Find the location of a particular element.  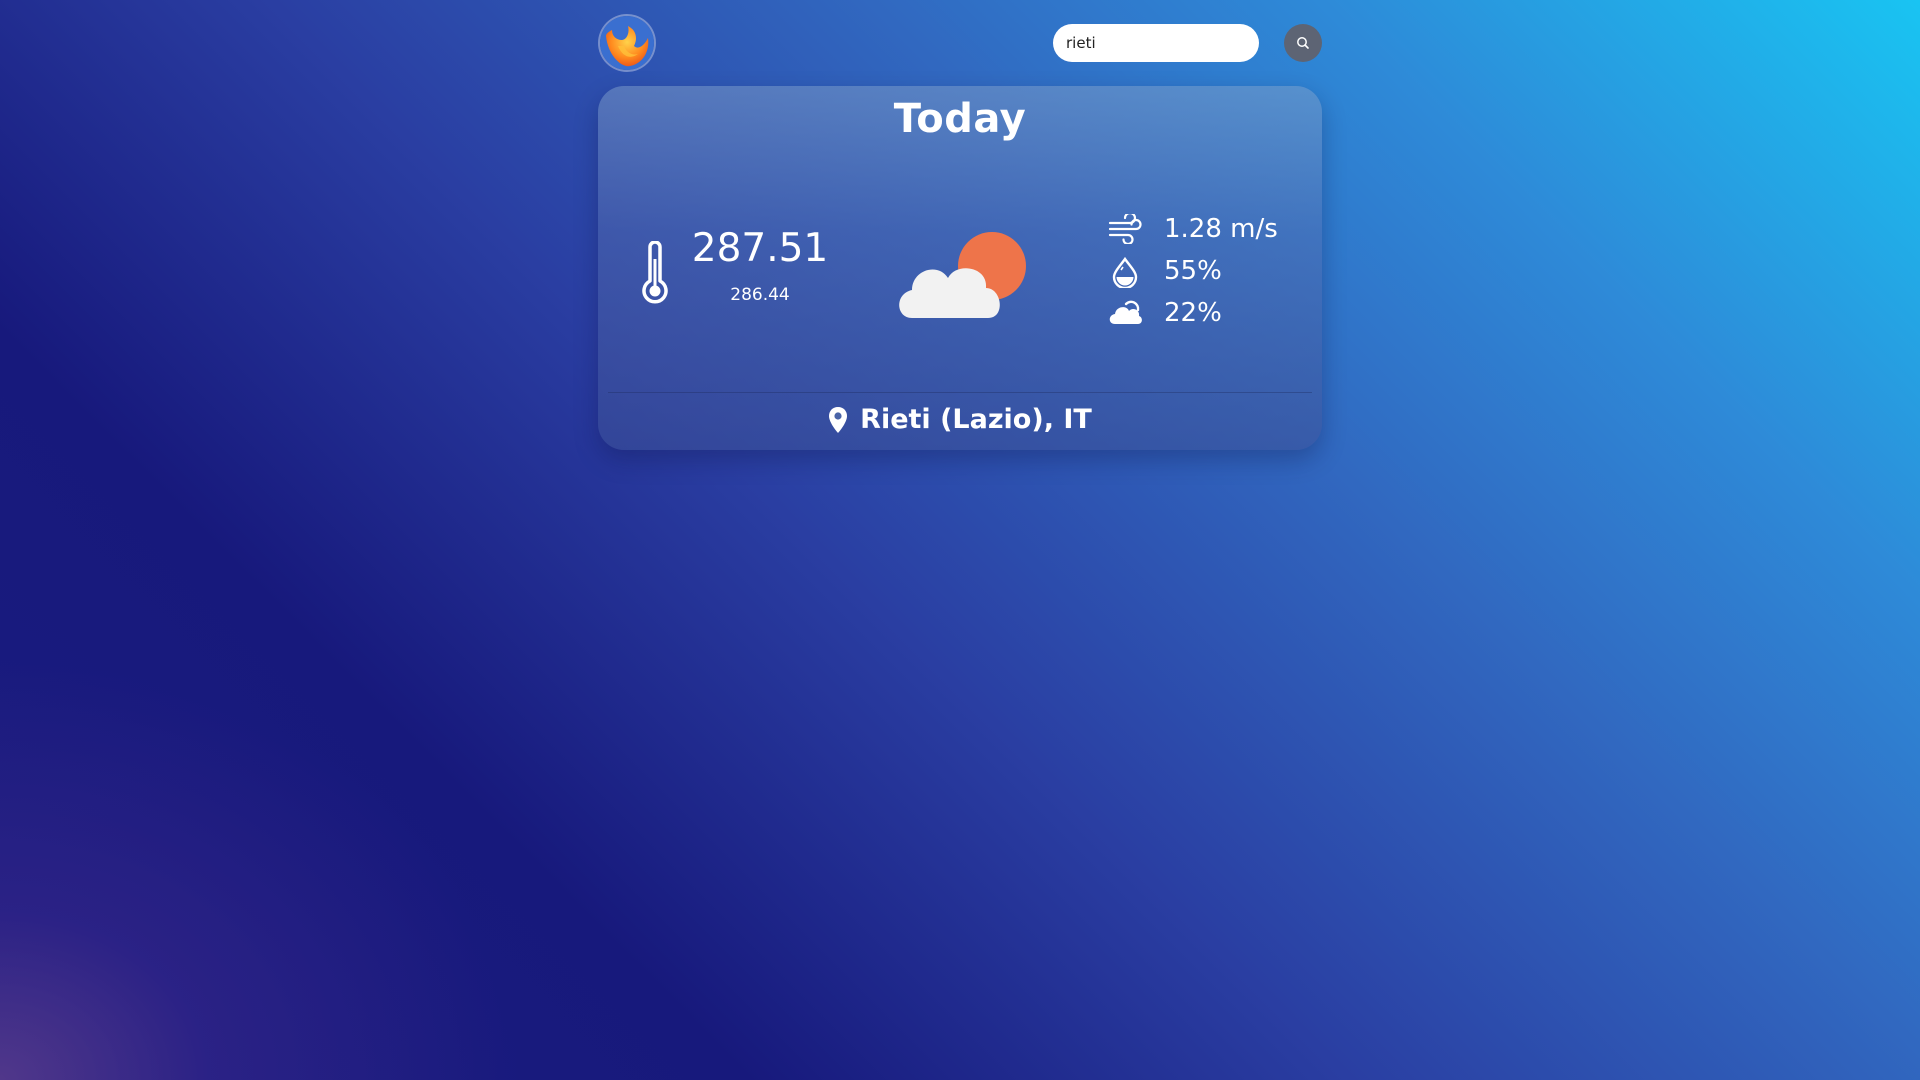

wind-value: 1.28 m/s is located at coordinates (1221, 229).